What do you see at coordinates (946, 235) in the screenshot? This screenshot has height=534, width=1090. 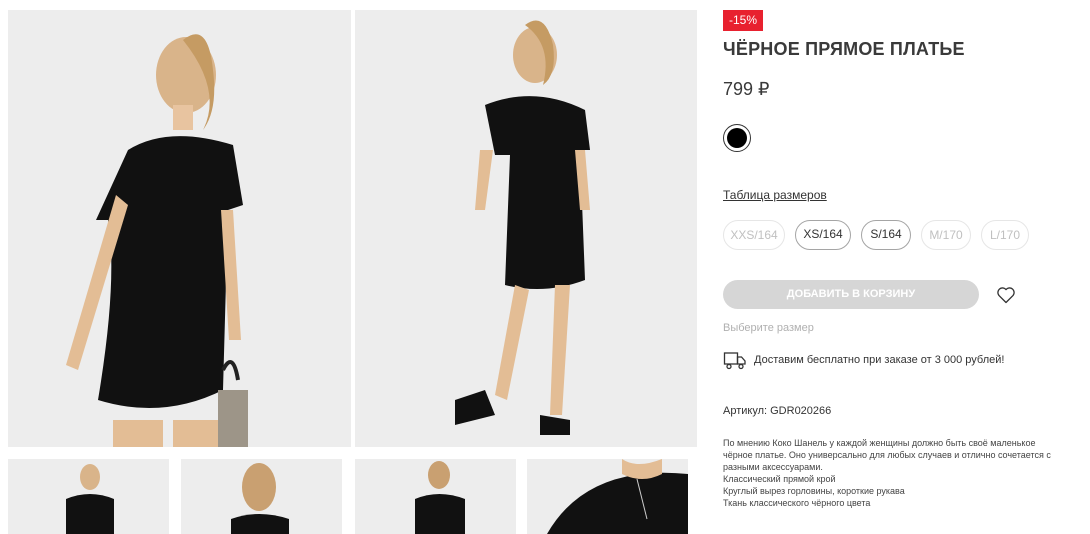 I see `size-option-m: M/170` at bounding box center [946, 235].